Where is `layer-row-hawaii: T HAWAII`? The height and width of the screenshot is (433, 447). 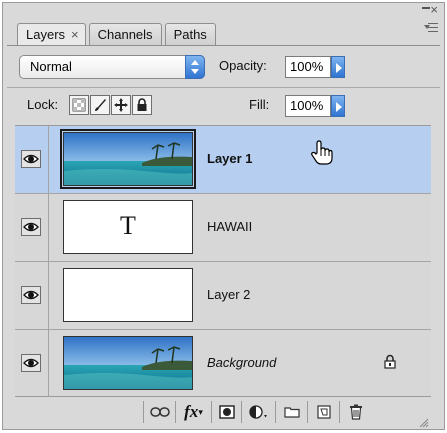
layer-row-hawaii: T HAWAII is located at coordinates (223, 228).